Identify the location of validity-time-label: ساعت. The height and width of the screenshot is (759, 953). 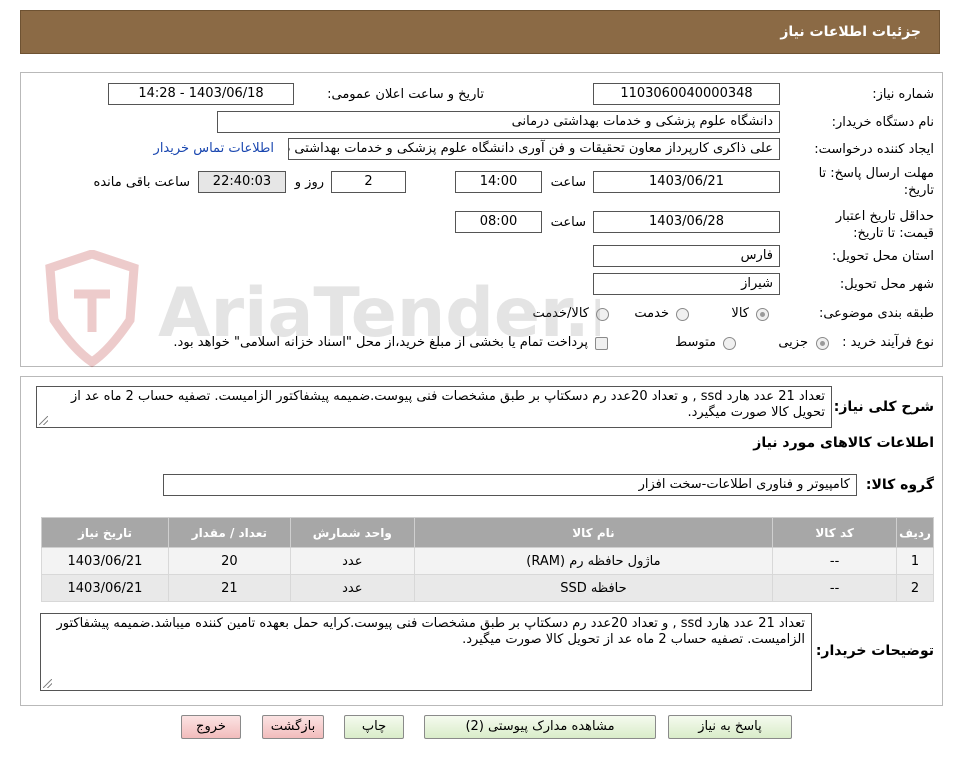
(568, 222).